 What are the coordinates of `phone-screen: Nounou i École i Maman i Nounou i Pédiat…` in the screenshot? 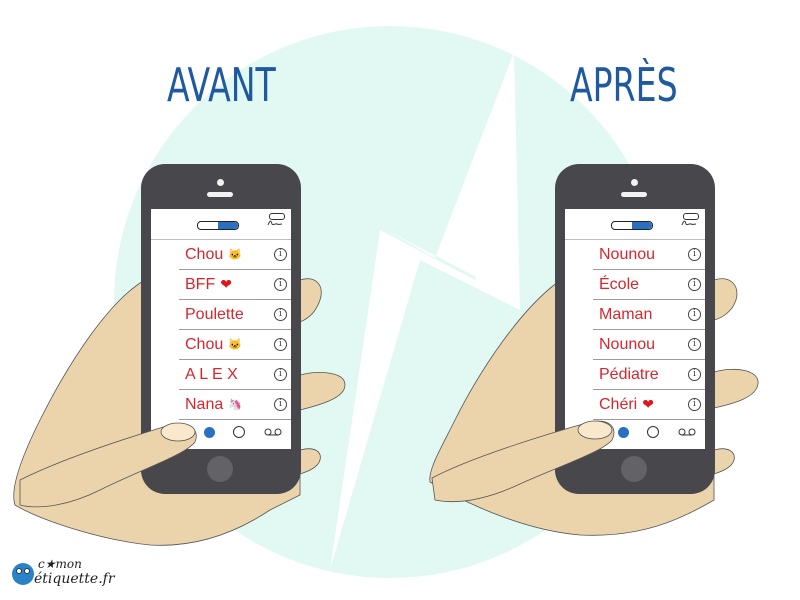 It's located at (635, 329).